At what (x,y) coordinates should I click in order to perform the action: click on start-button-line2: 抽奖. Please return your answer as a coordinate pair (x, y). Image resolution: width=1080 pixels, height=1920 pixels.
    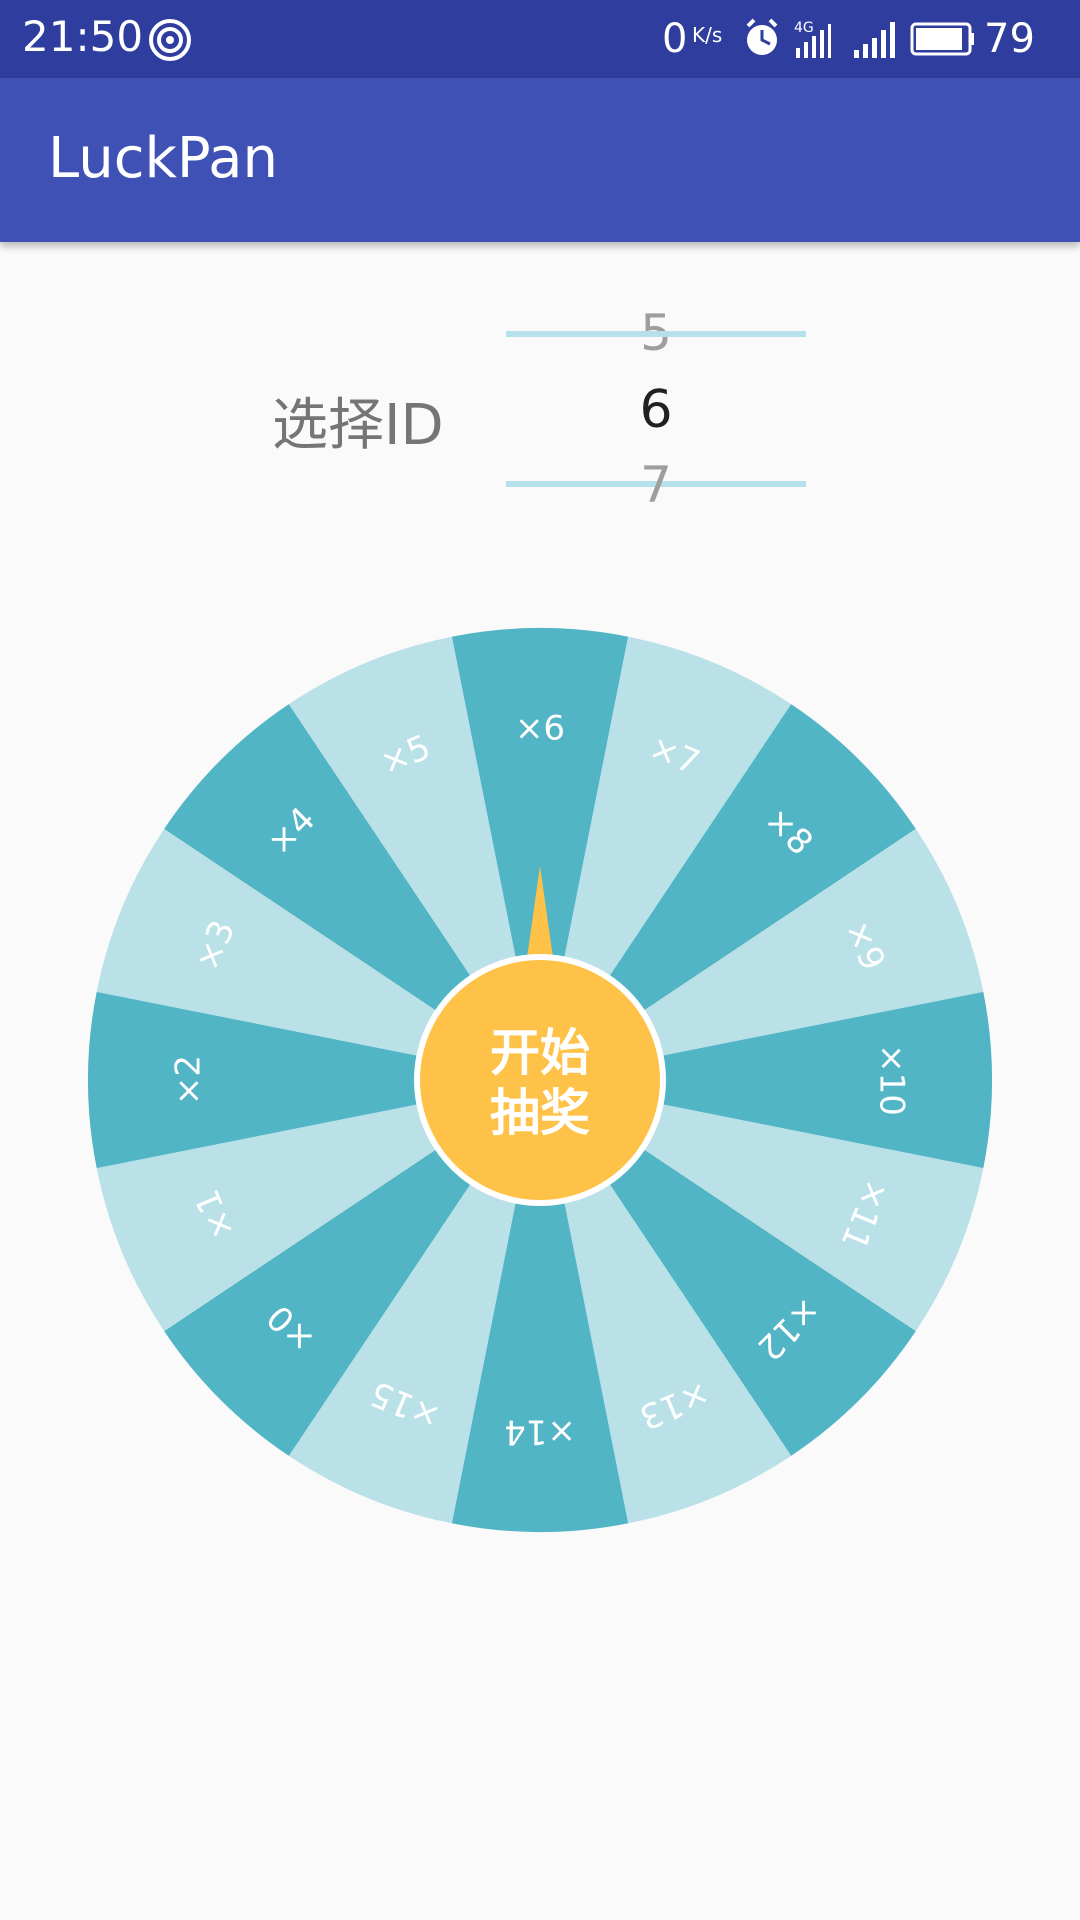
    Looking at the image, I should click on (540, 1113).